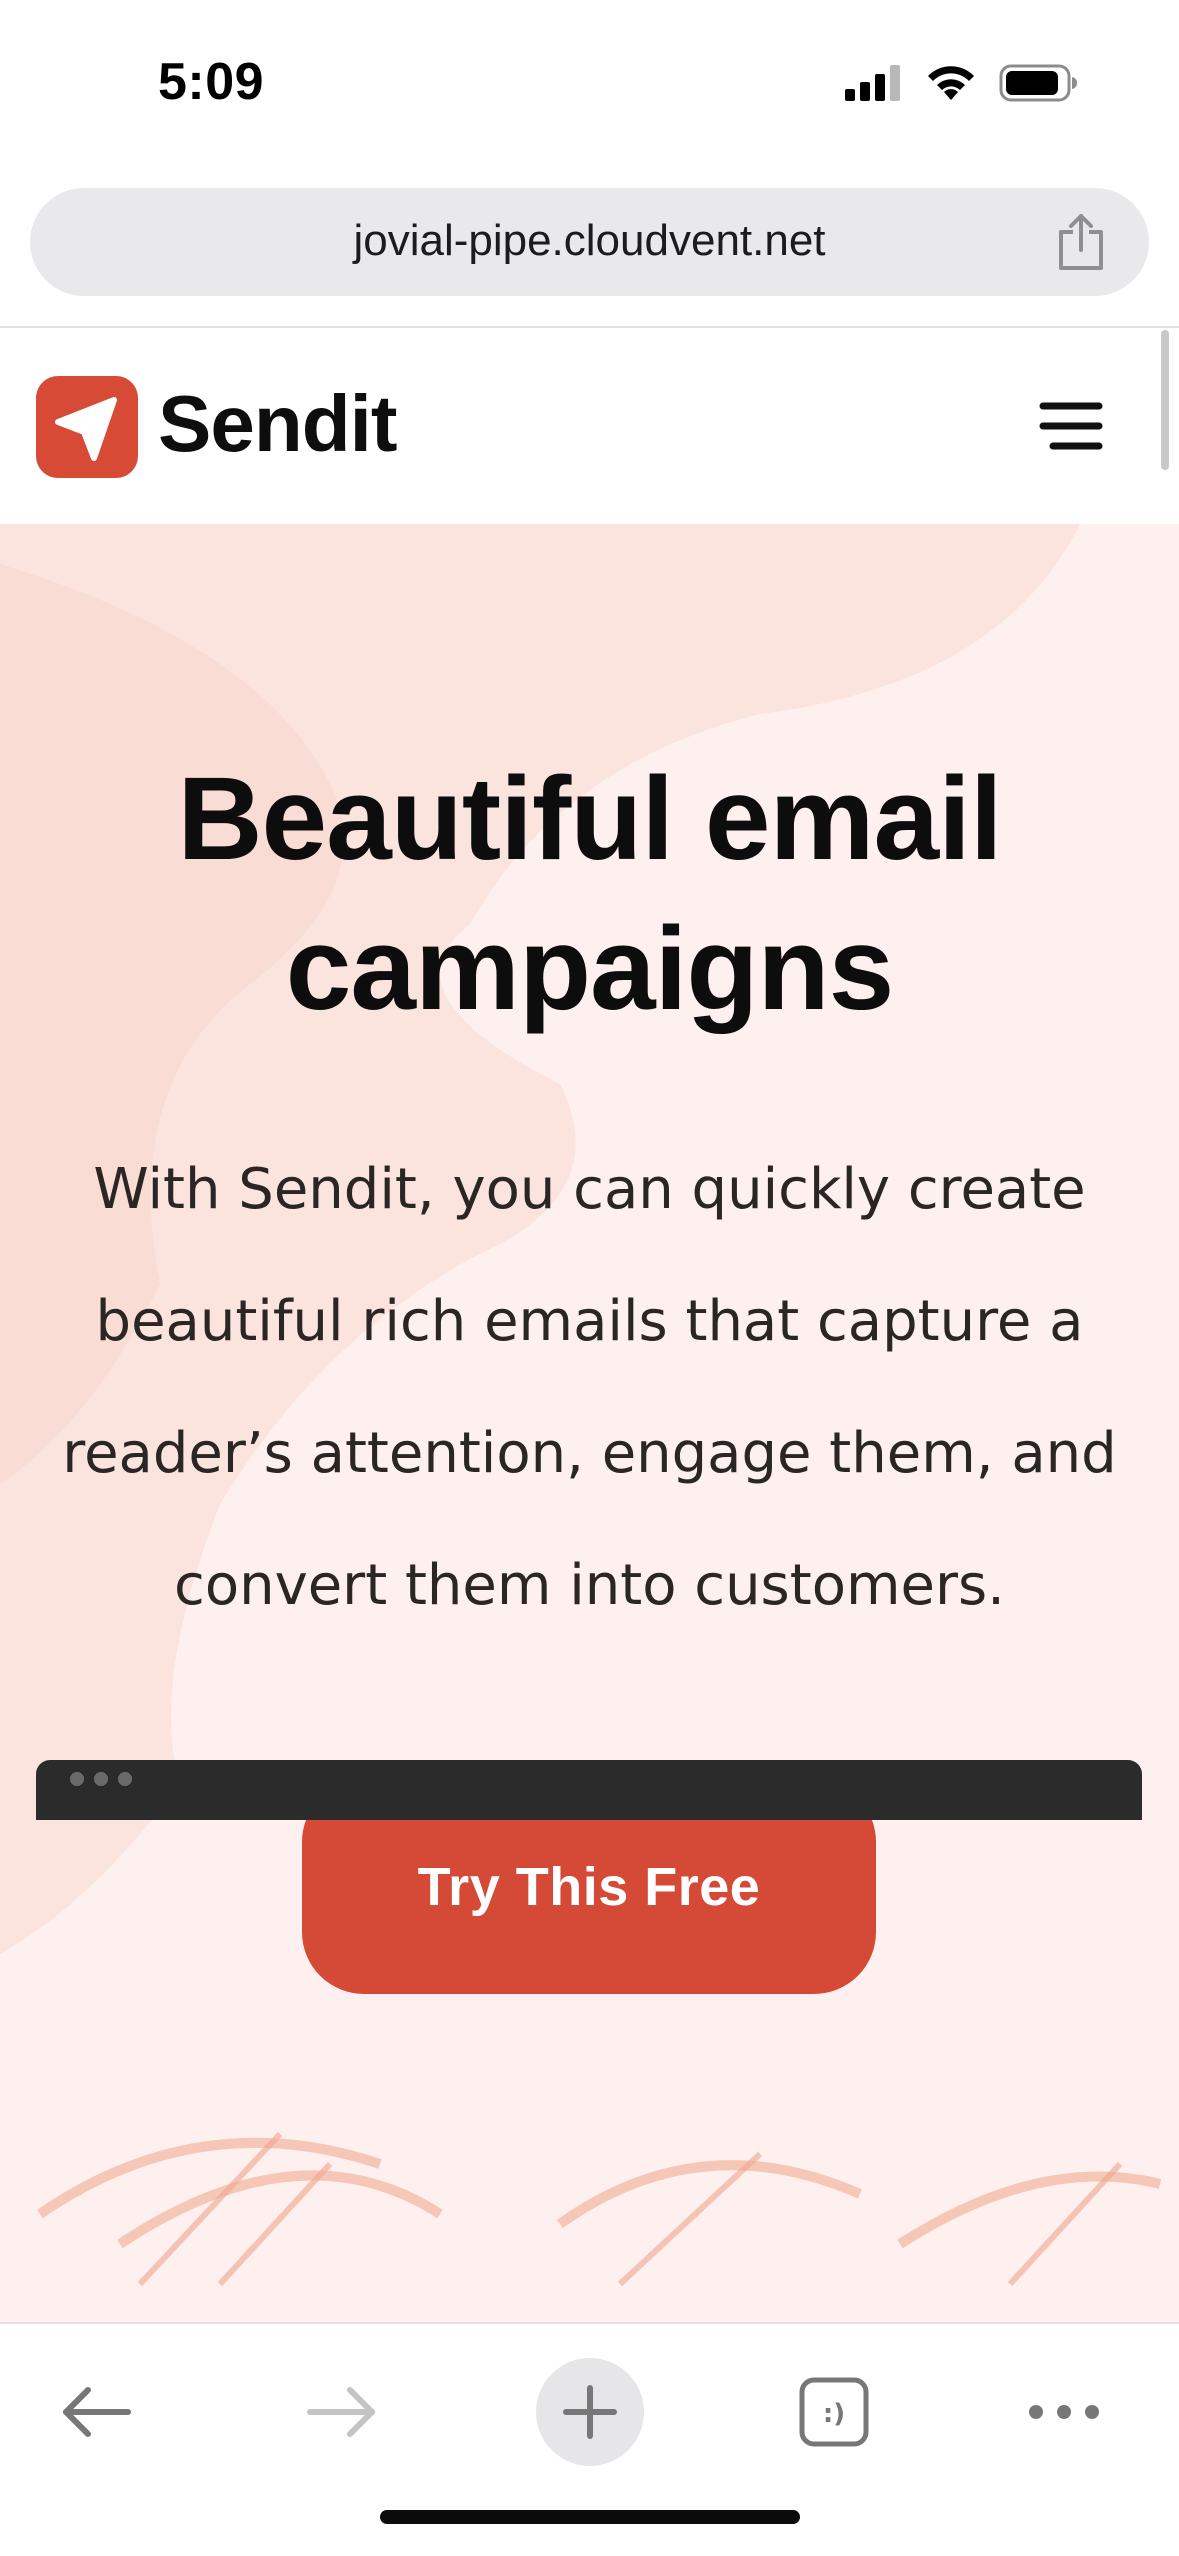  I want to click on hamburger-menu-icon, so click(1071, 426).